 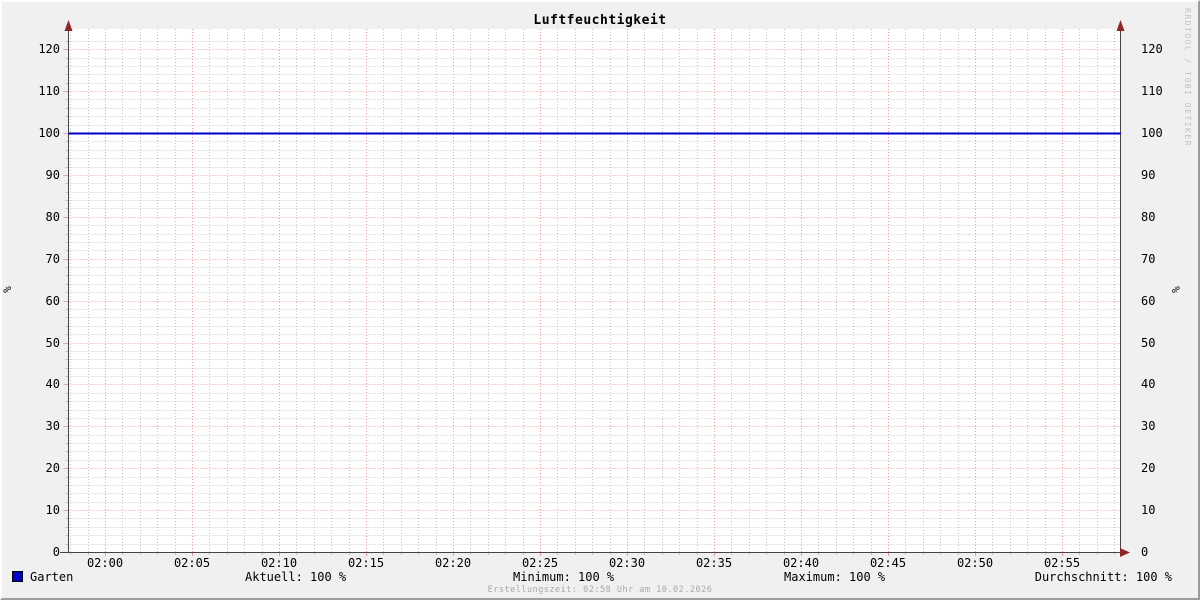 I want to click on rrdtool-watermark: RRDTOOL / TOBI OETIKER, so click(x=1187, y=77).